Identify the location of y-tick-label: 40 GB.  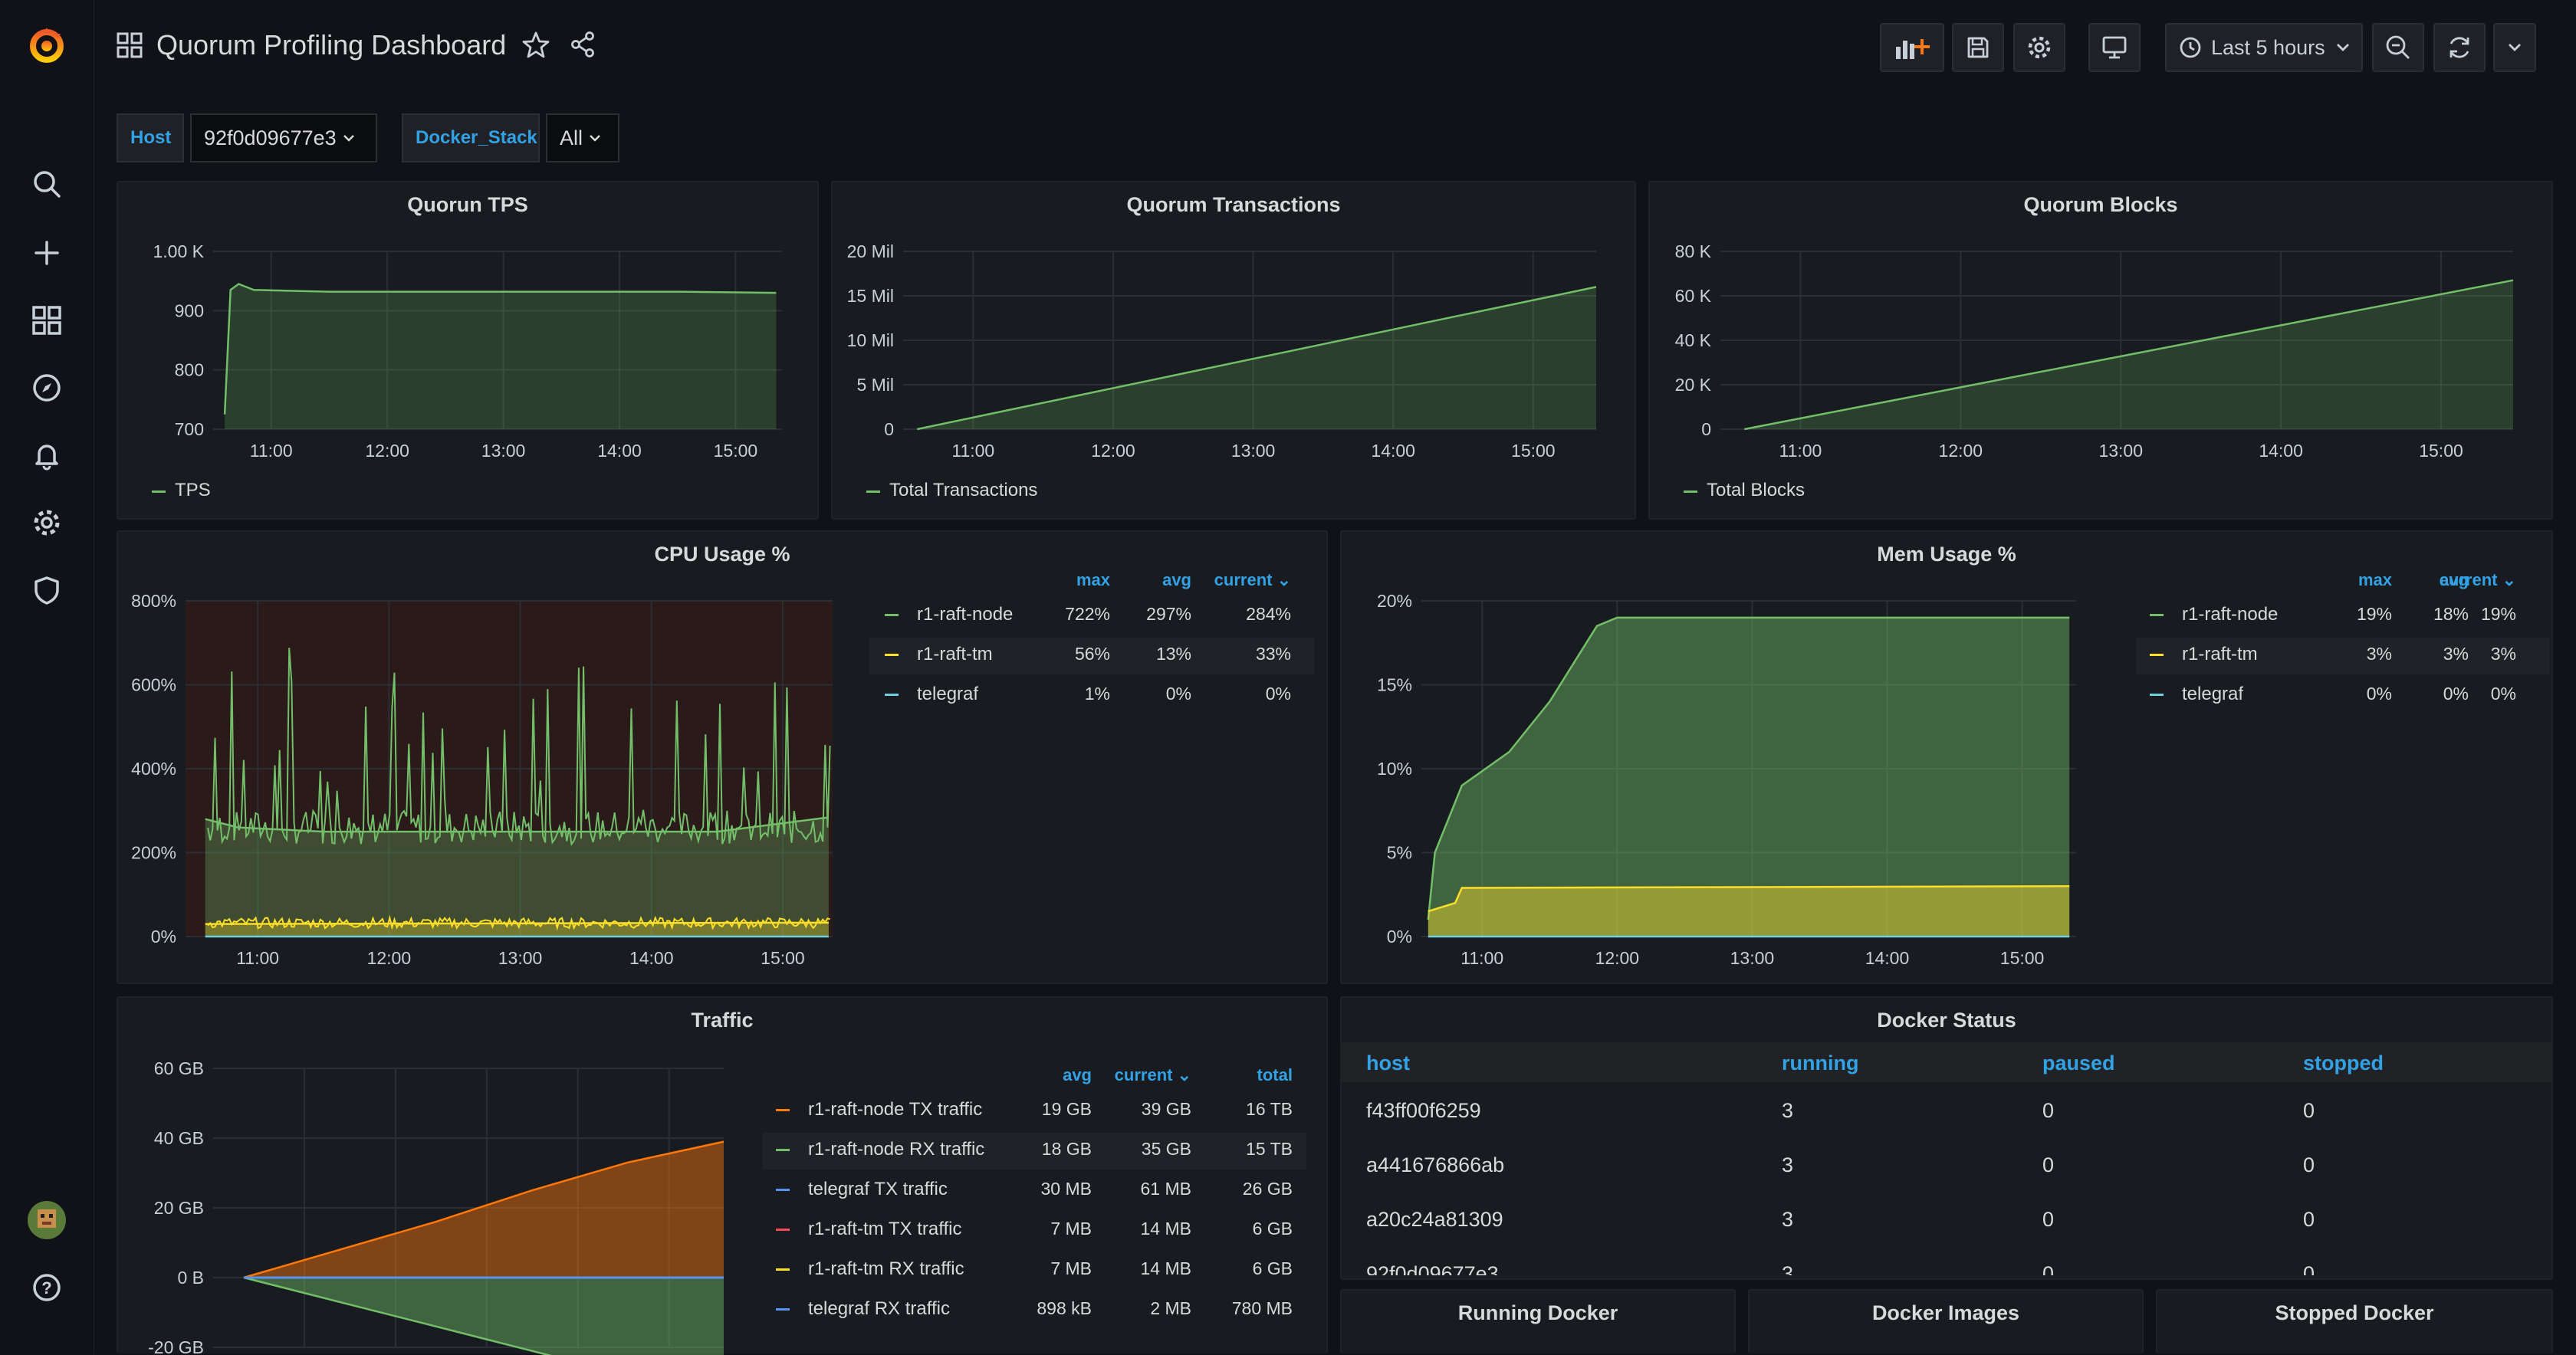
(179, 1138).